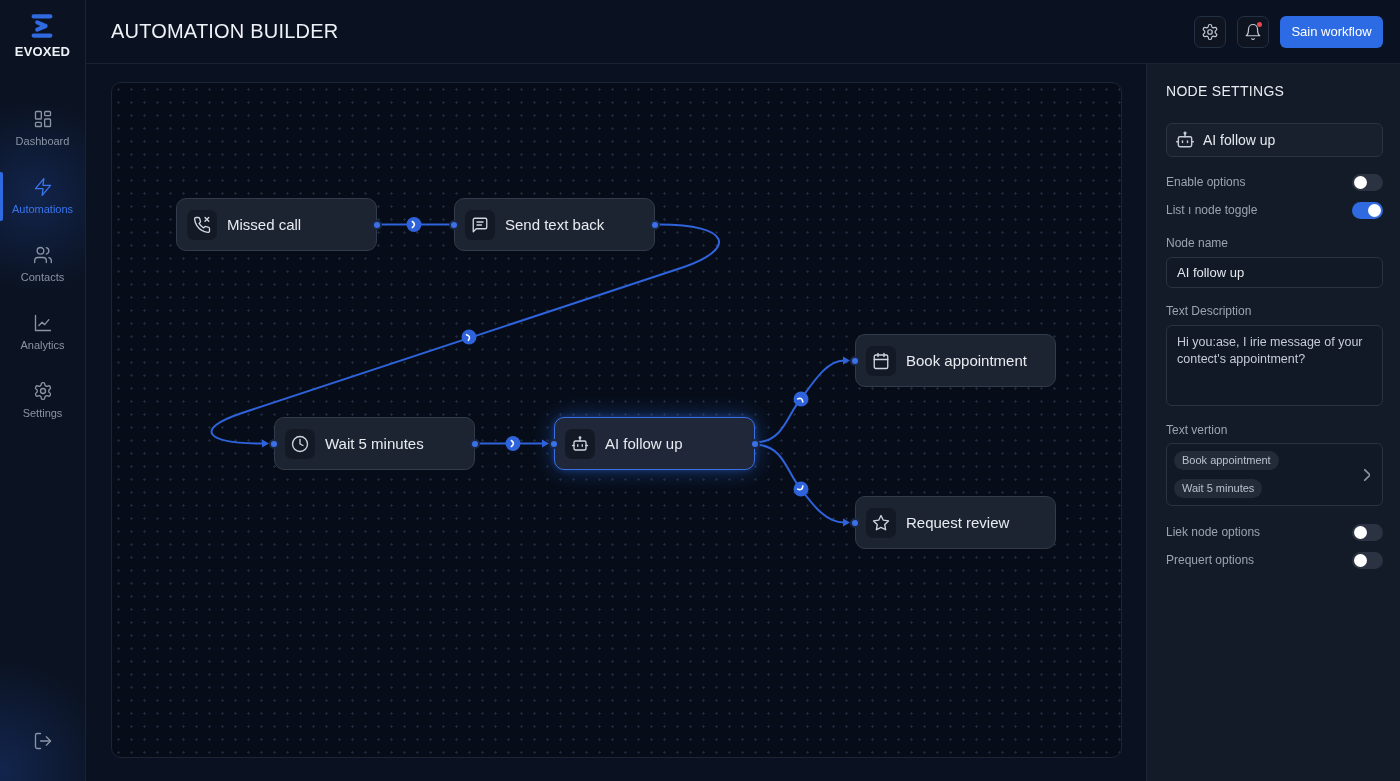 This screenshot has height=781, width=1400. I want to click on clock-icon, so click(300, 443).